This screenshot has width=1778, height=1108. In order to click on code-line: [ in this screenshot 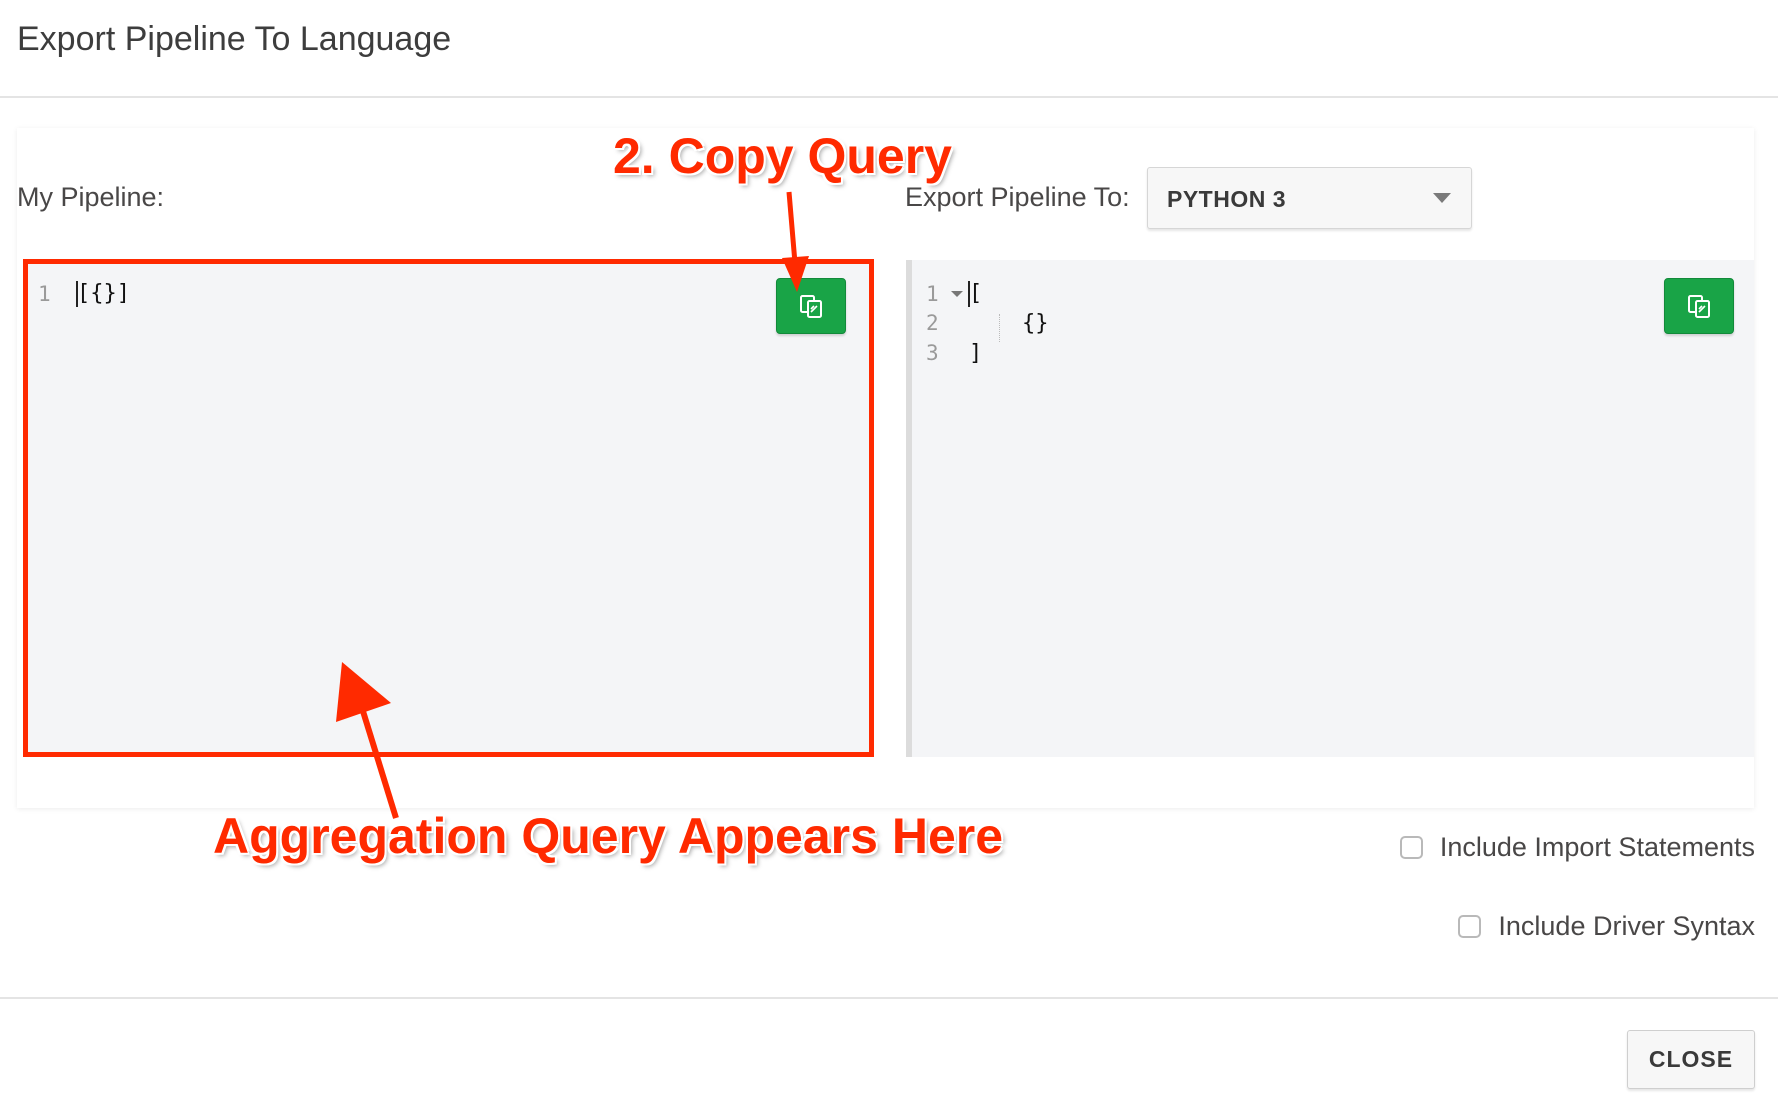, I will do `click(976, 293)`.